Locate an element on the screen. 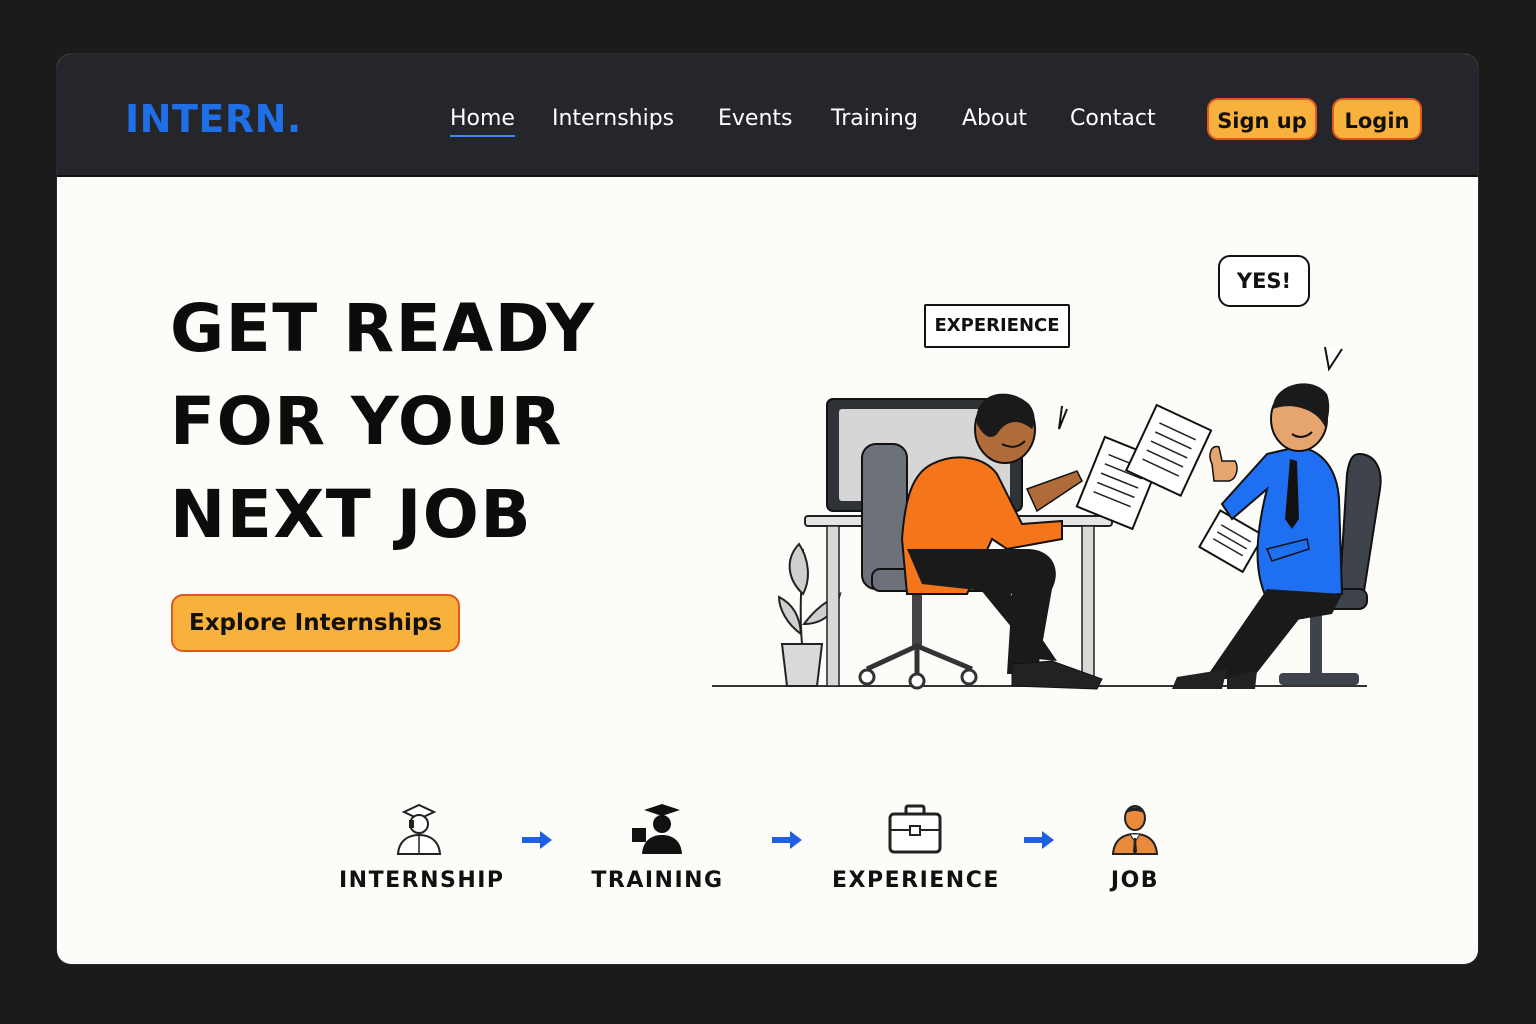 The height and width of the screenshot is (1024, 1536). step-experience: EXPERIENCE is located at coordinates (916, 847).